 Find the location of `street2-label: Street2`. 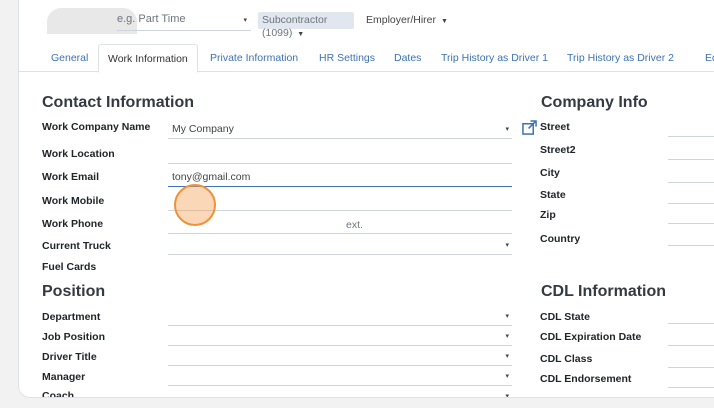

street2-label: Street2 is located at coordinates (558, 150).